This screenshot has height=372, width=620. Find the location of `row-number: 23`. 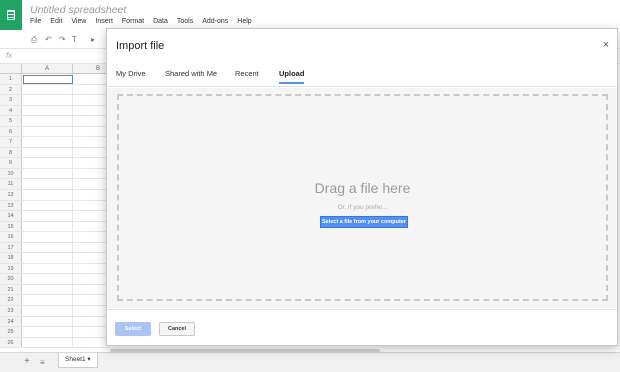

row-number: 23 is located at coordinates (11, 311).